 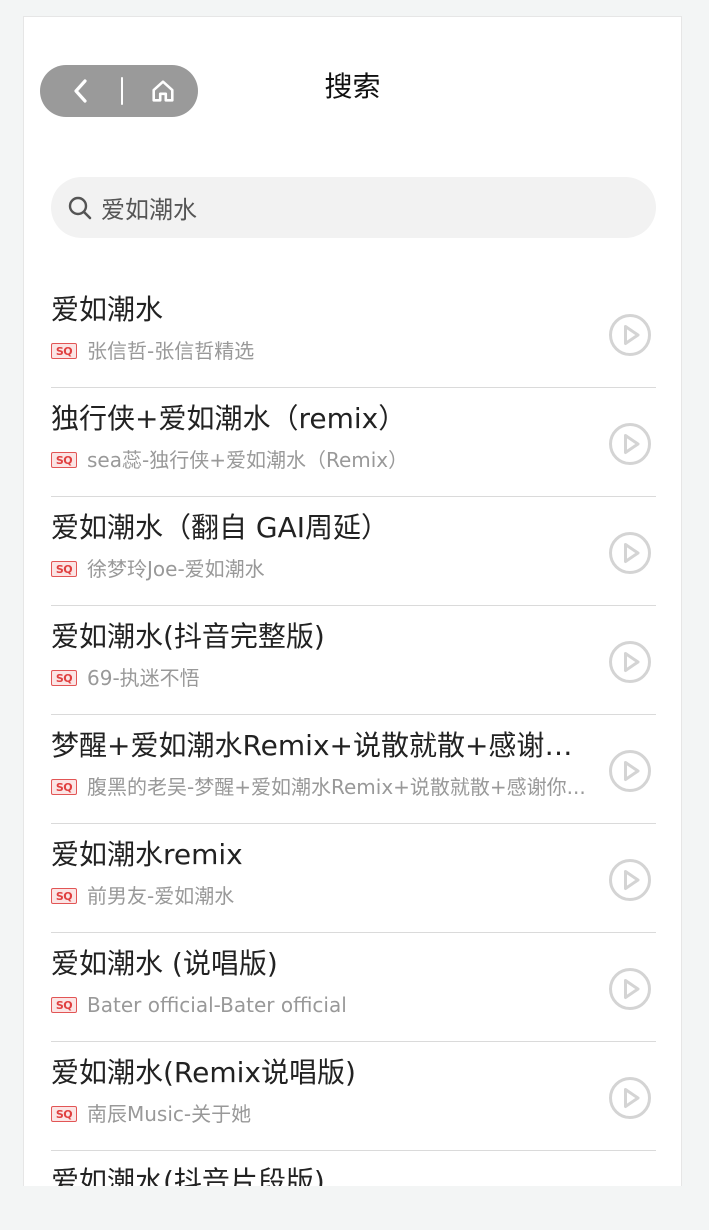 I want to click on song-meta: SQ 69-执迷不悟, so click(x=331, y=678).